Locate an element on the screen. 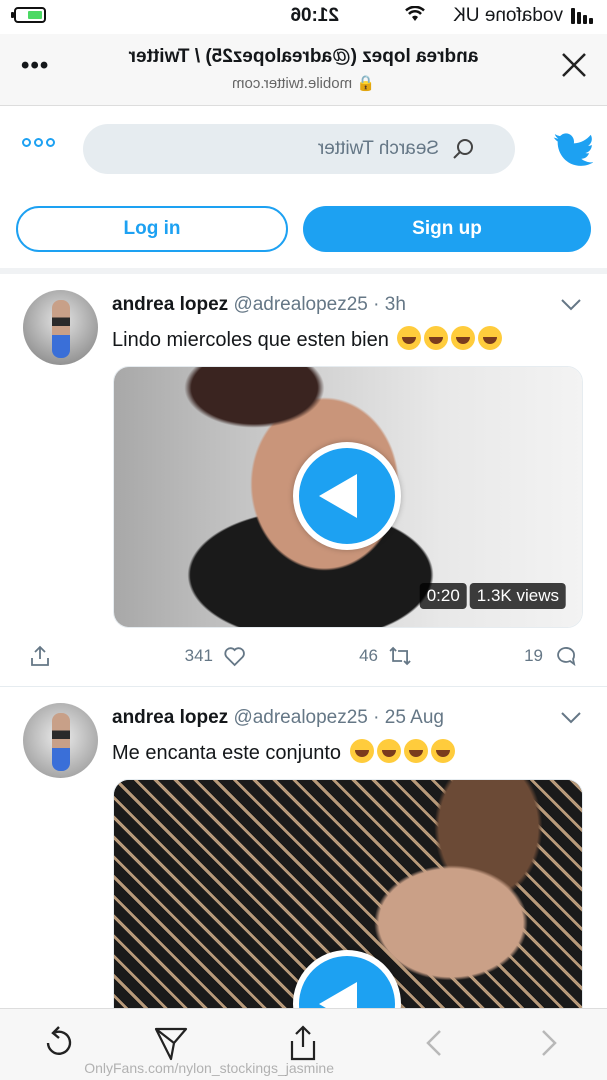 This screenshot has width=607, height=1080. tweet-text-content: Lindo miercoles que esten bien is located at coordinates (250, 340).